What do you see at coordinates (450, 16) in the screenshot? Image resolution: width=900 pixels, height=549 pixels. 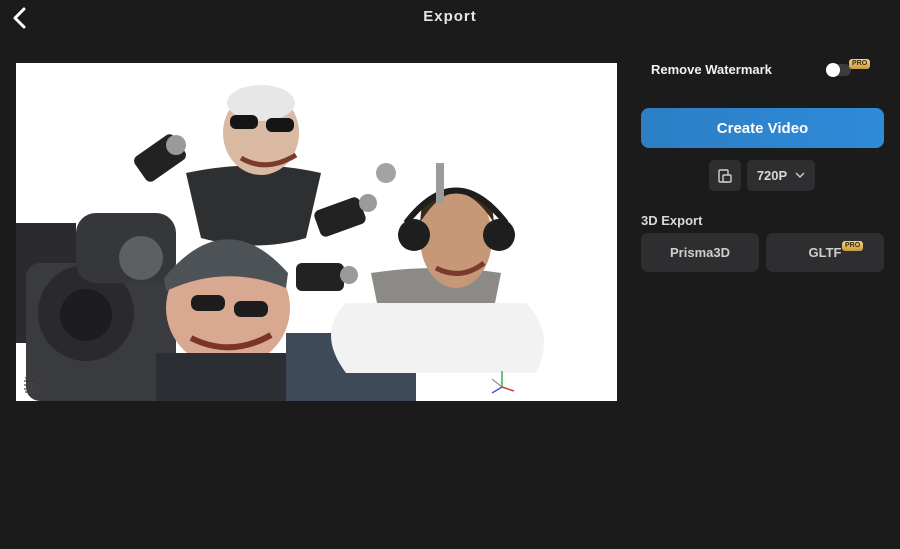 I see `page-title: Export` at bounding box center [450, 16].